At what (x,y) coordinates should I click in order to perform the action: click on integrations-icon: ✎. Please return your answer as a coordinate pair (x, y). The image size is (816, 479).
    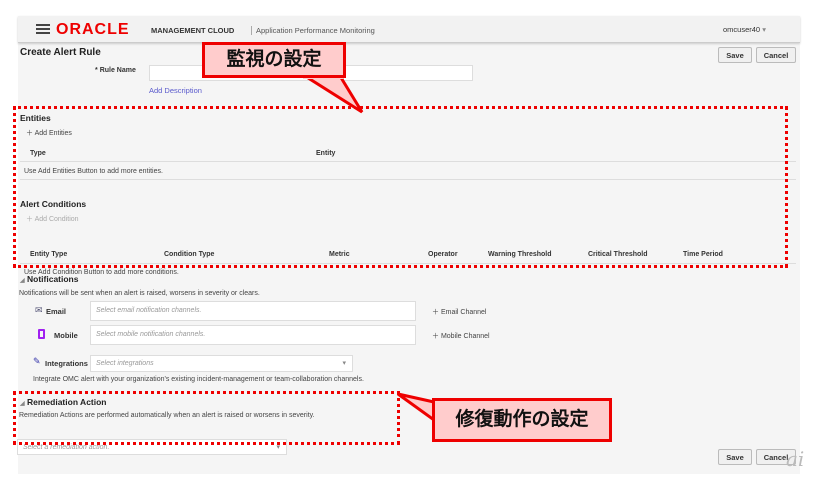
    Looking at the image, I should click on (37, 361).